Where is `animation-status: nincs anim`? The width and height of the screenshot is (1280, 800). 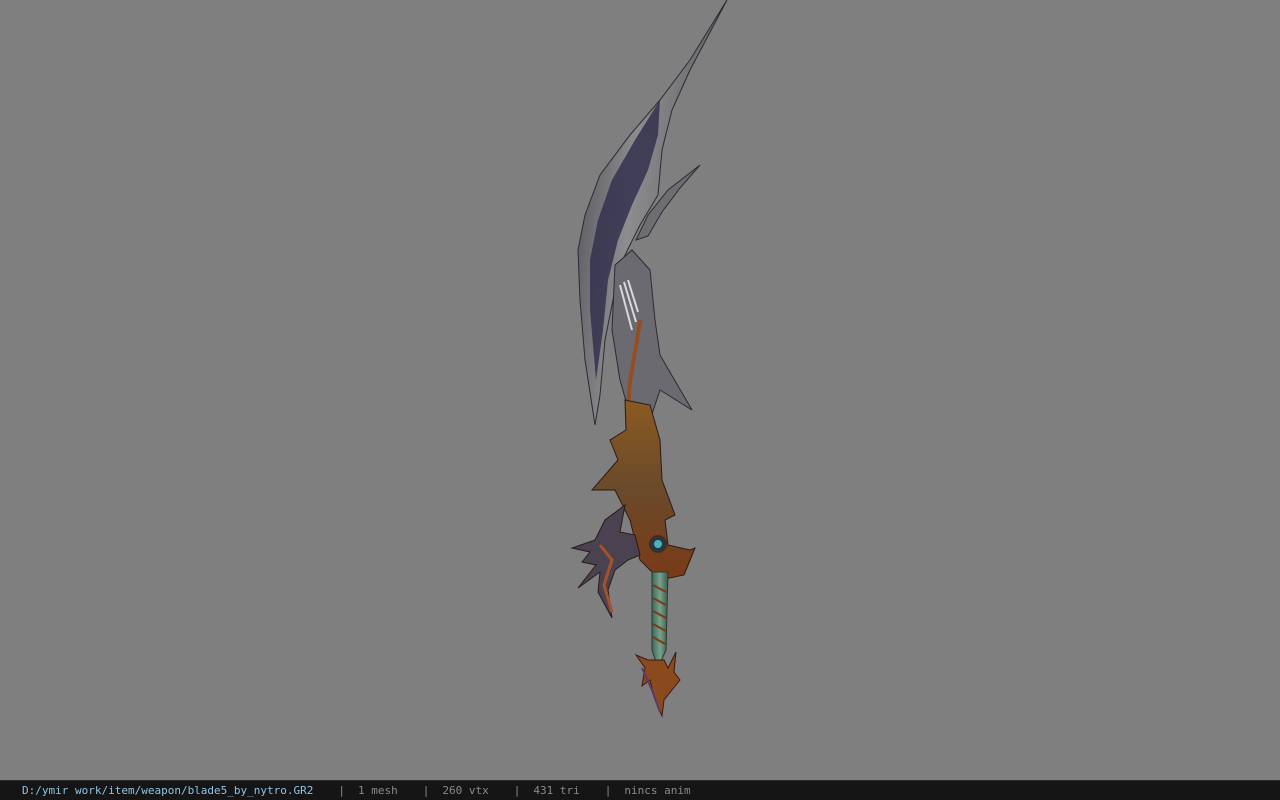
animation-status: nincs anim is located at coordinates (657, 790).